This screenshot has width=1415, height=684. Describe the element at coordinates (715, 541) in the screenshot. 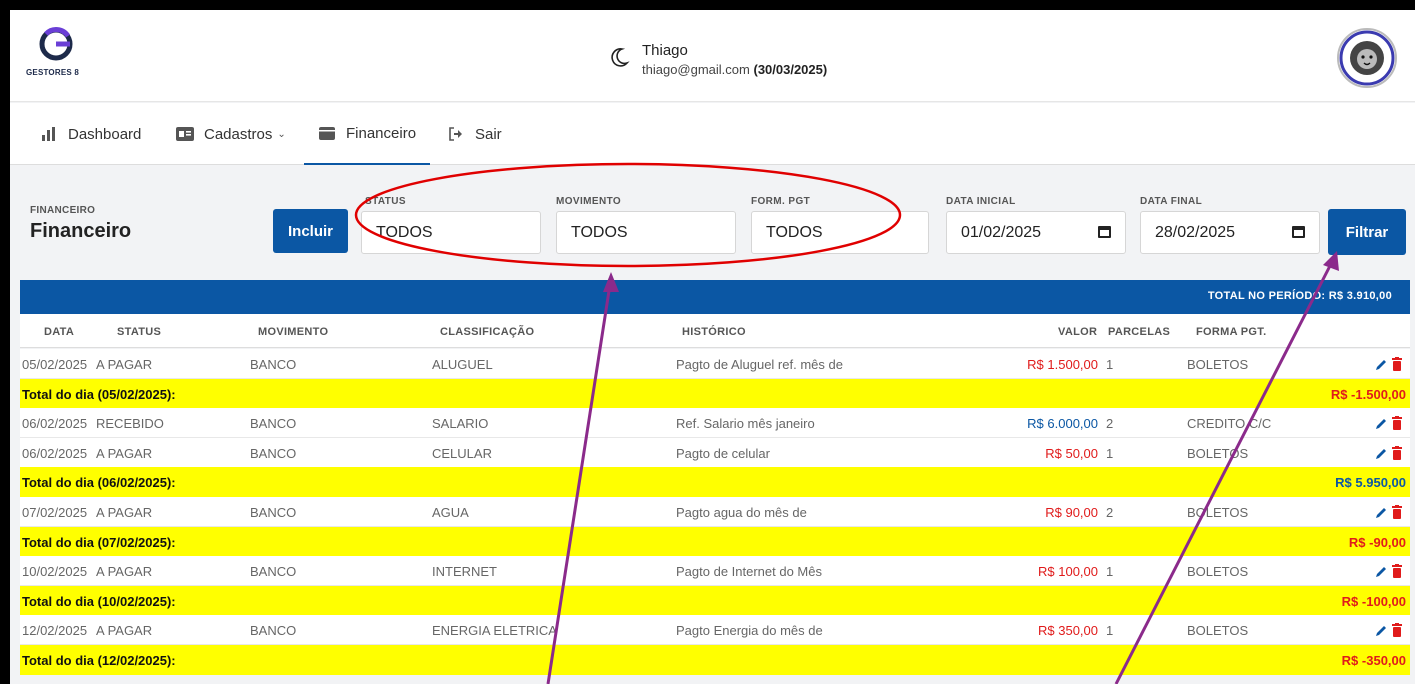

I see `day-total-row: Total do dia (07/02/2025): R$ -90,00` at that location.